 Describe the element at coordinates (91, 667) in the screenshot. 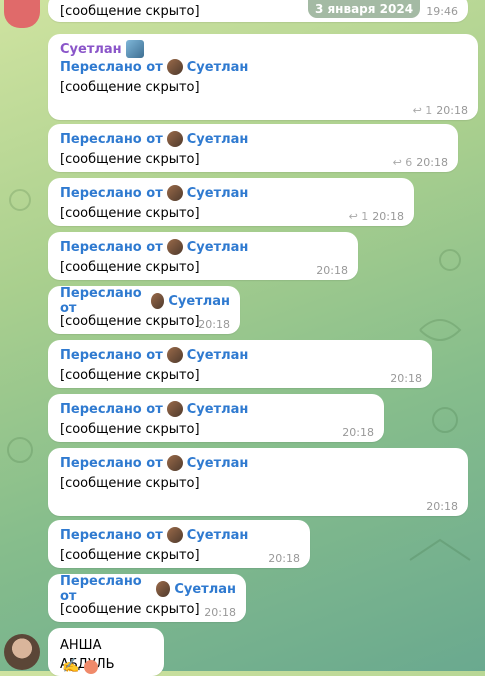

I see `reaction-icon` at that location.